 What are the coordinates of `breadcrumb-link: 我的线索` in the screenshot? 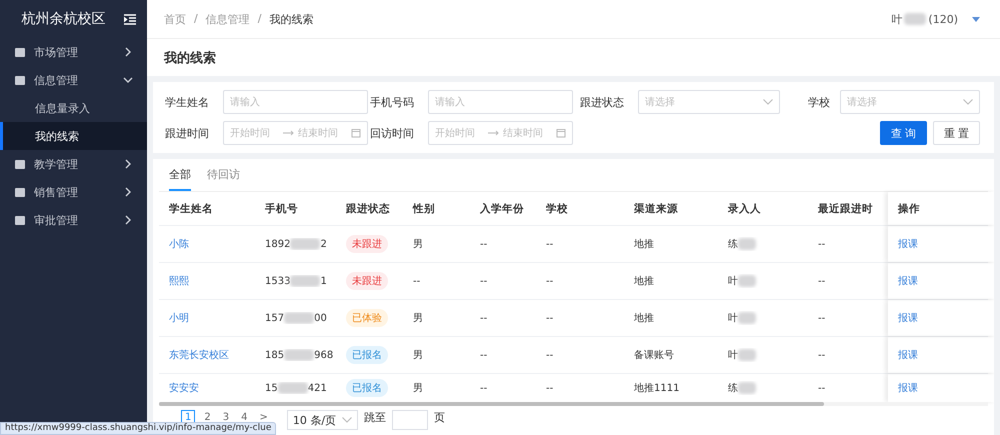 It's located at (291, 19).